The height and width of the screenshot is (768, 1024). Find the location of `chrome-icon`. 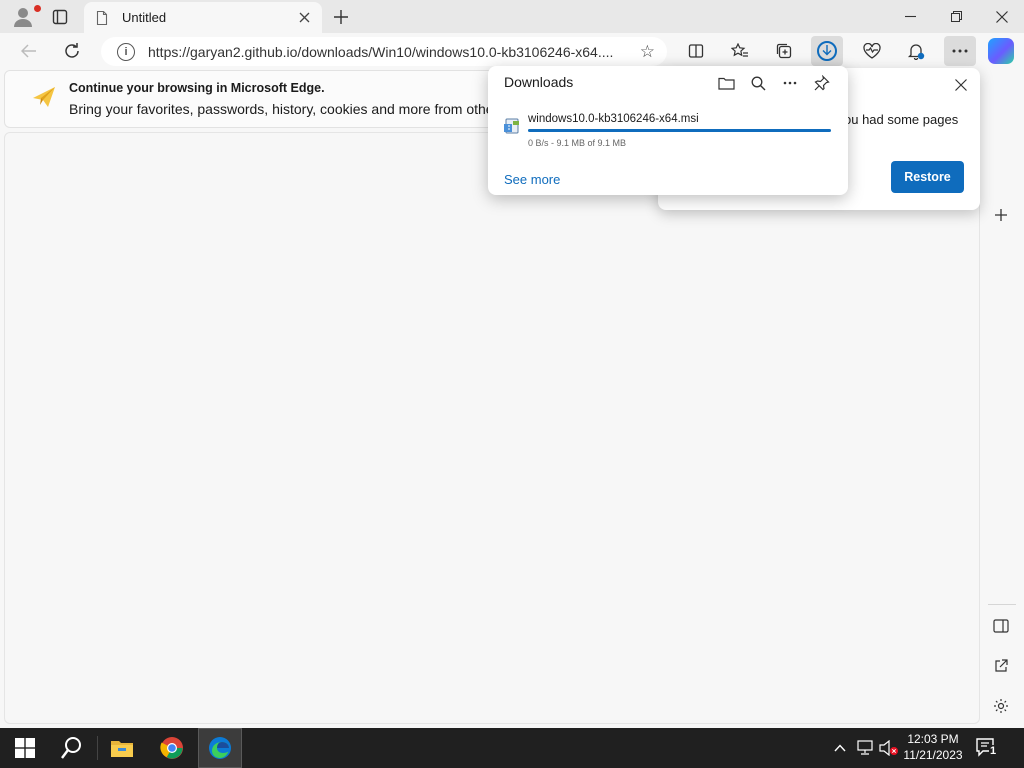

chrome-icon is located at coordinates (171, 748).